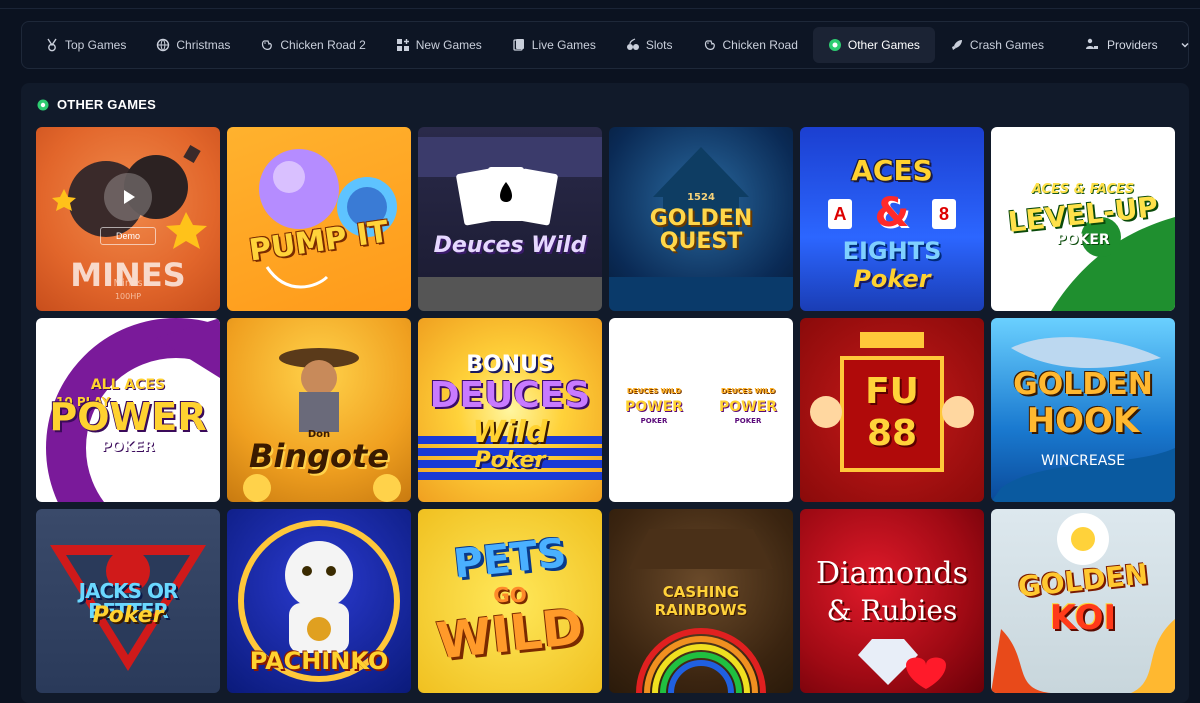  I want to click on tab-top-games: Top Games, so click(85, 45).